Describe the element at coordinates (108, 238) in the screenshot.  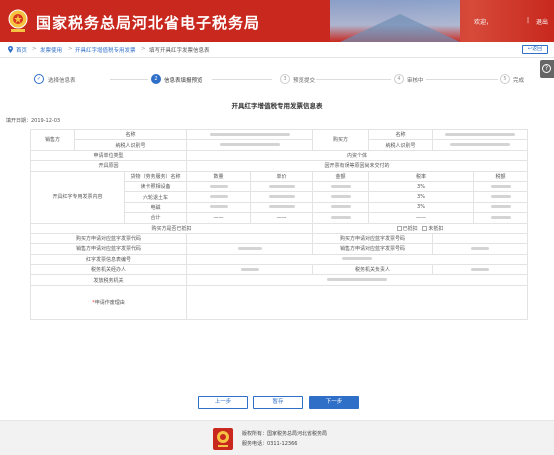
I see `buyer-blue-code-label: 购买方申请对应蓝字发票代码` at that location.